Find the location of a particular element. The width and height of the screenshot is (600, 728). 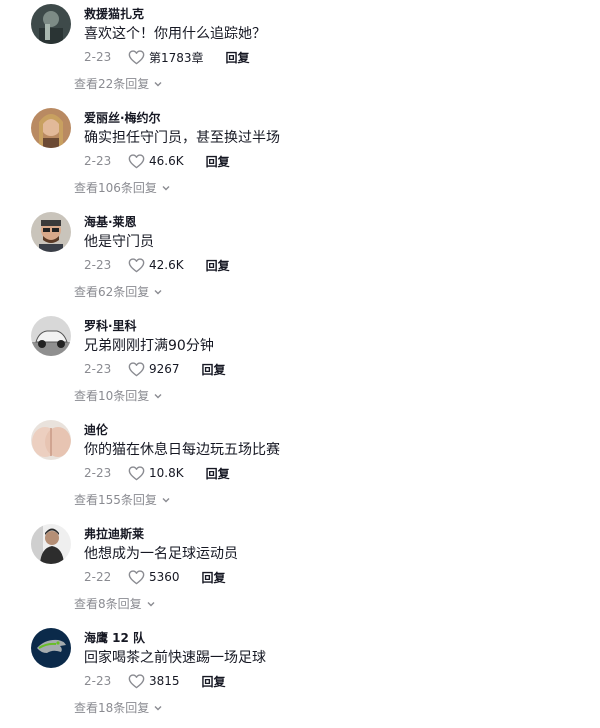

like-count: 10.8K is located at coordinates (166, 473).